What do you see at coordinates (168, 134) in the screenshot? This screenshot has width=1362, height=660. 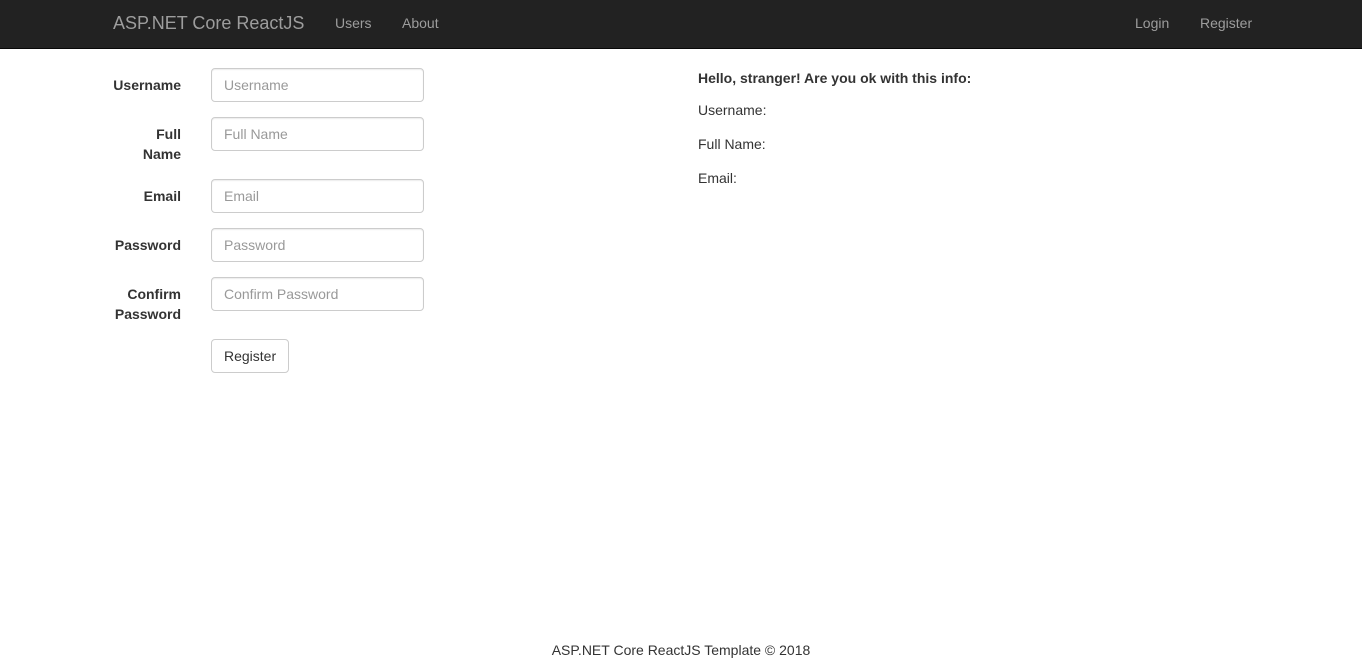 I see `fullname-label-line1: Full` at bounding box center [168, 134].